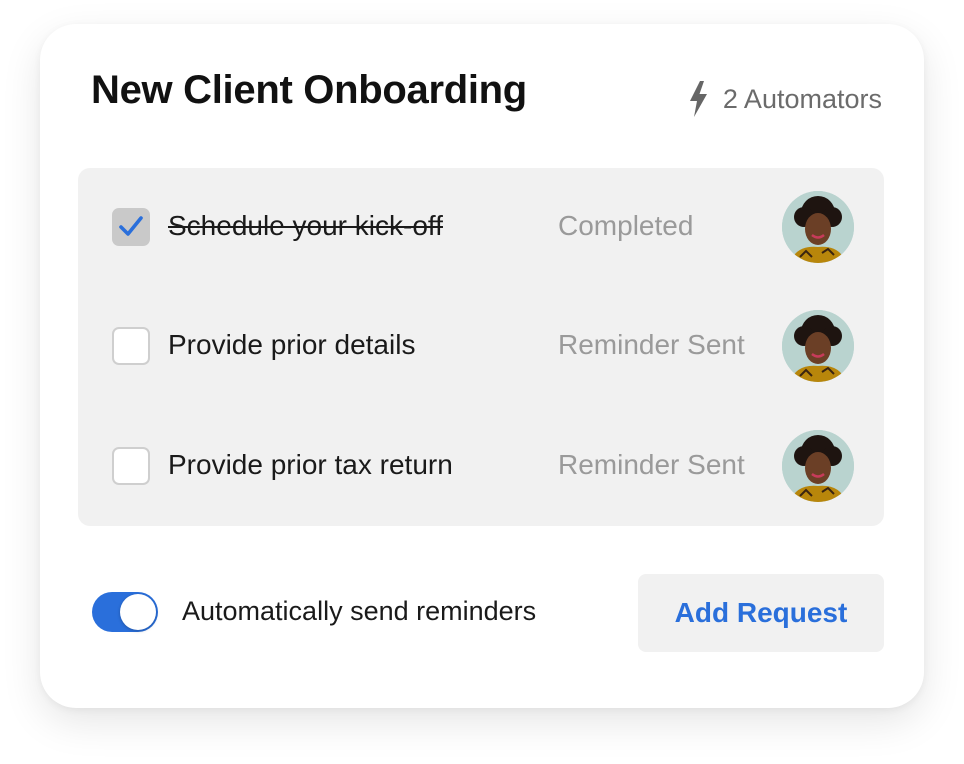 This screenshot has width=964, height=764. What do you see at coordinates (292, 344) in the screenshot?
I see `task-label: Provide prior details` at bounding box center [292, 344].